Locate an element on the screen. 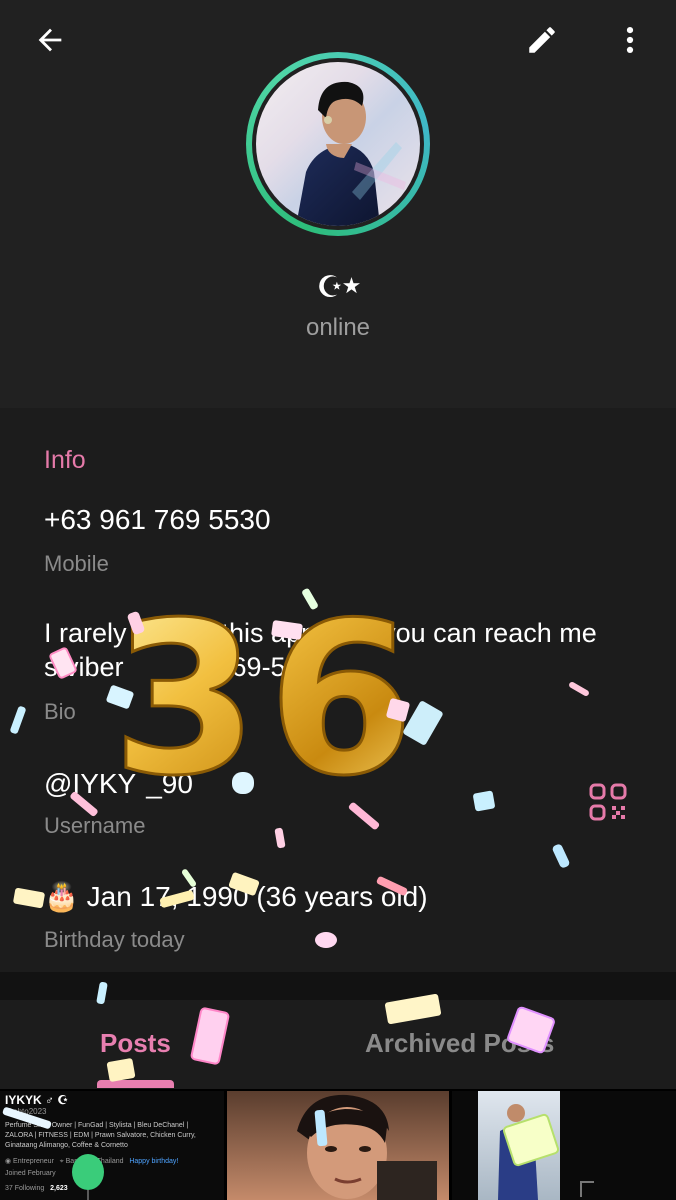 Image resolution: width=676 pixels, height=1200 pixels. birthday-label: Birthday today is located at coordinates (114, 939).